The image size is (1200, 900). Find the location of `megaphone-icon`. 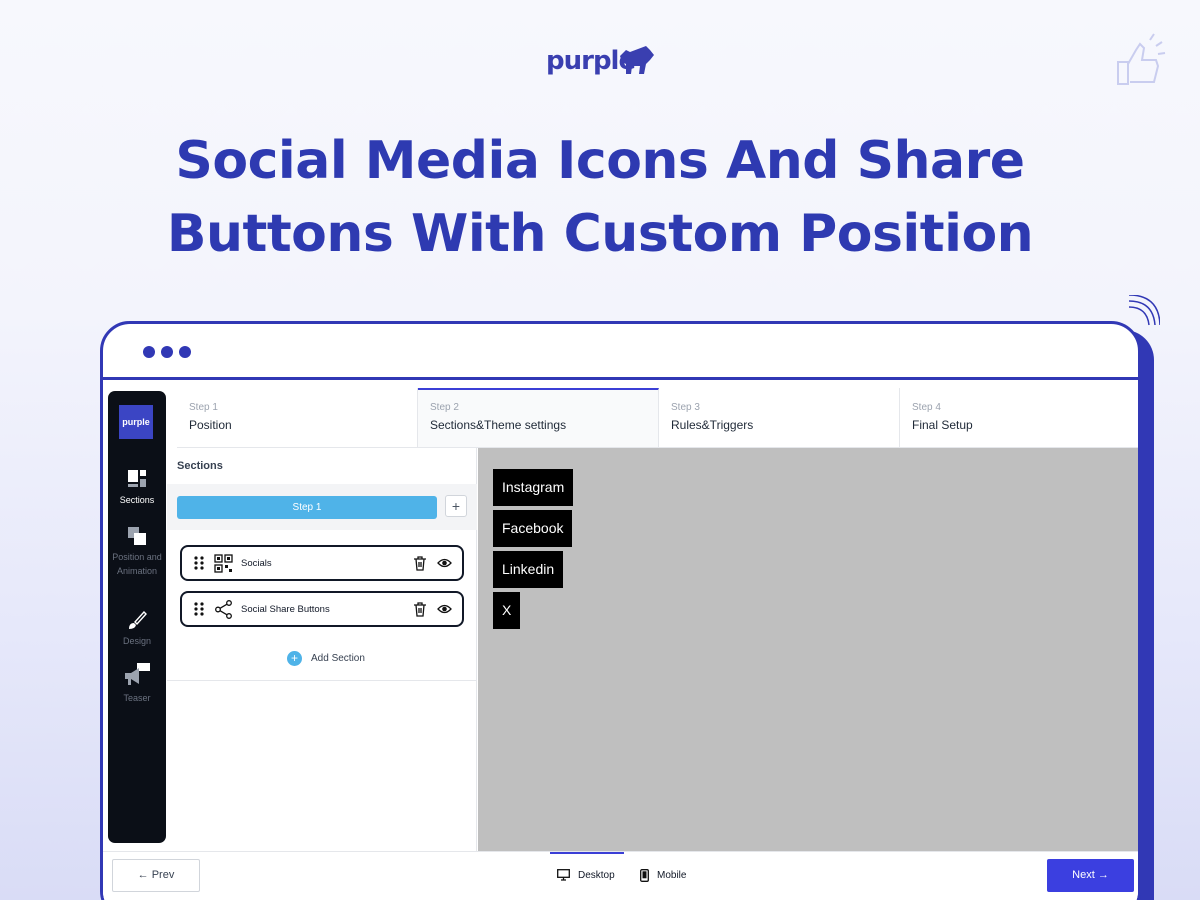

megaphone-icon is located at coordinates (137, 674).